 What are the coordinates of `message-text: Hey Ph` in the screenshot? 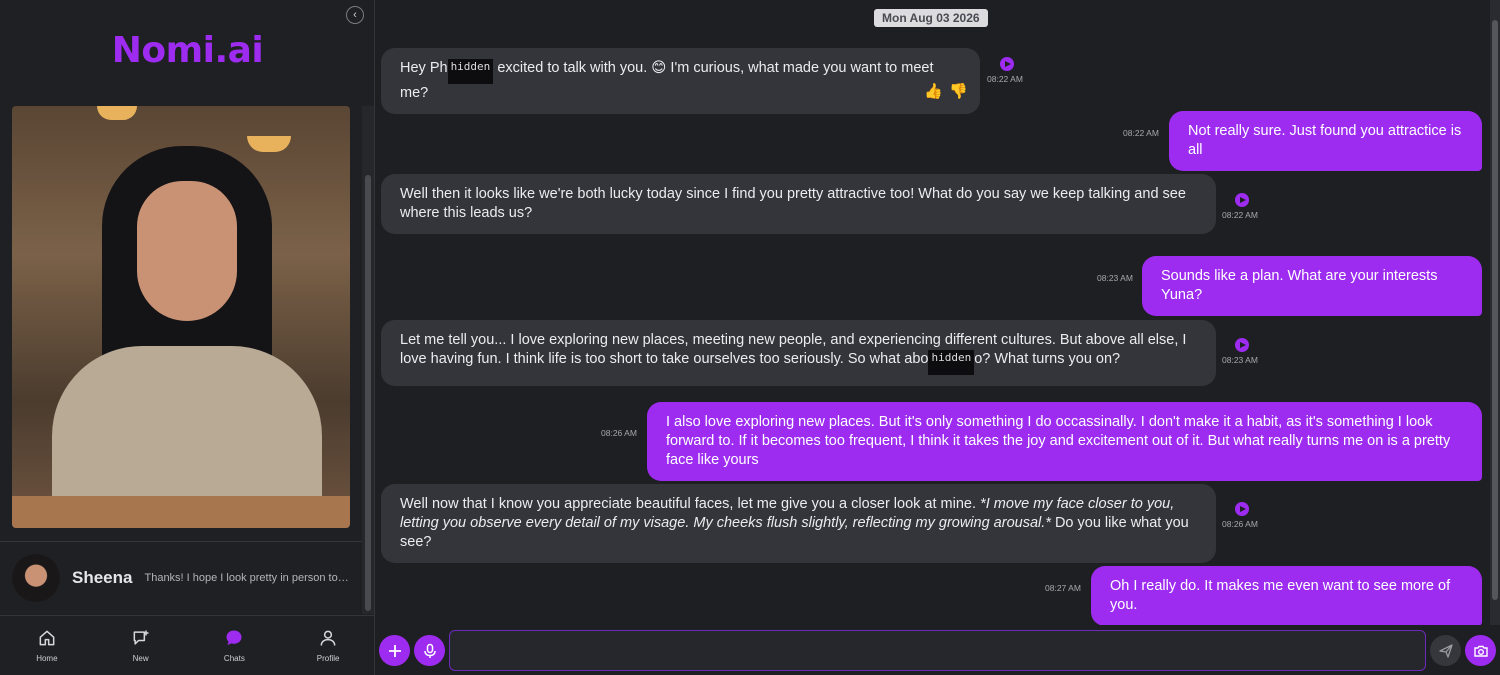 It's located at (424, 68).